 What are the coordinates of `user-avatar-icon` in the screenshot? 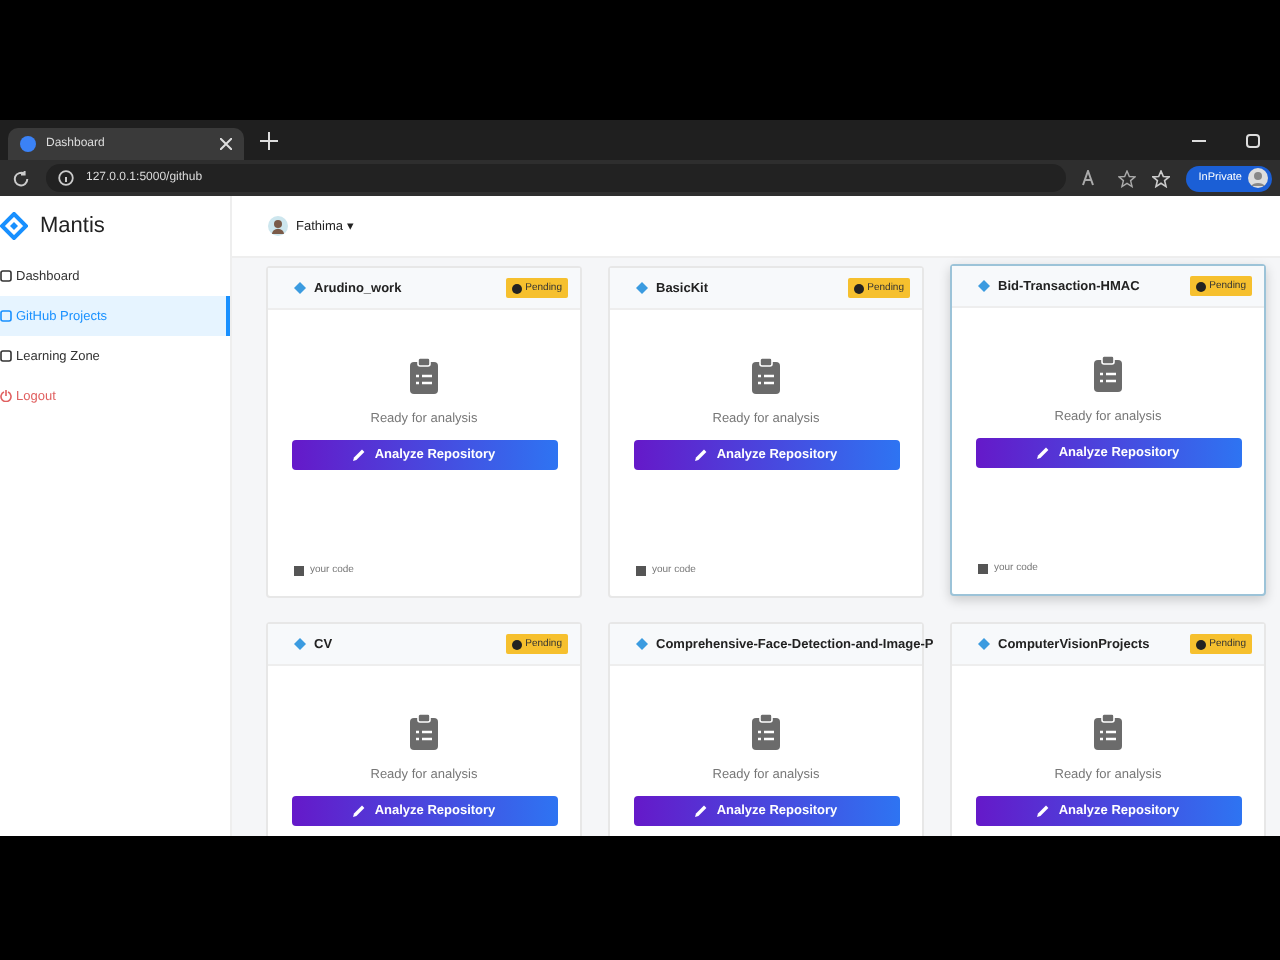 It's located at (278, 226).